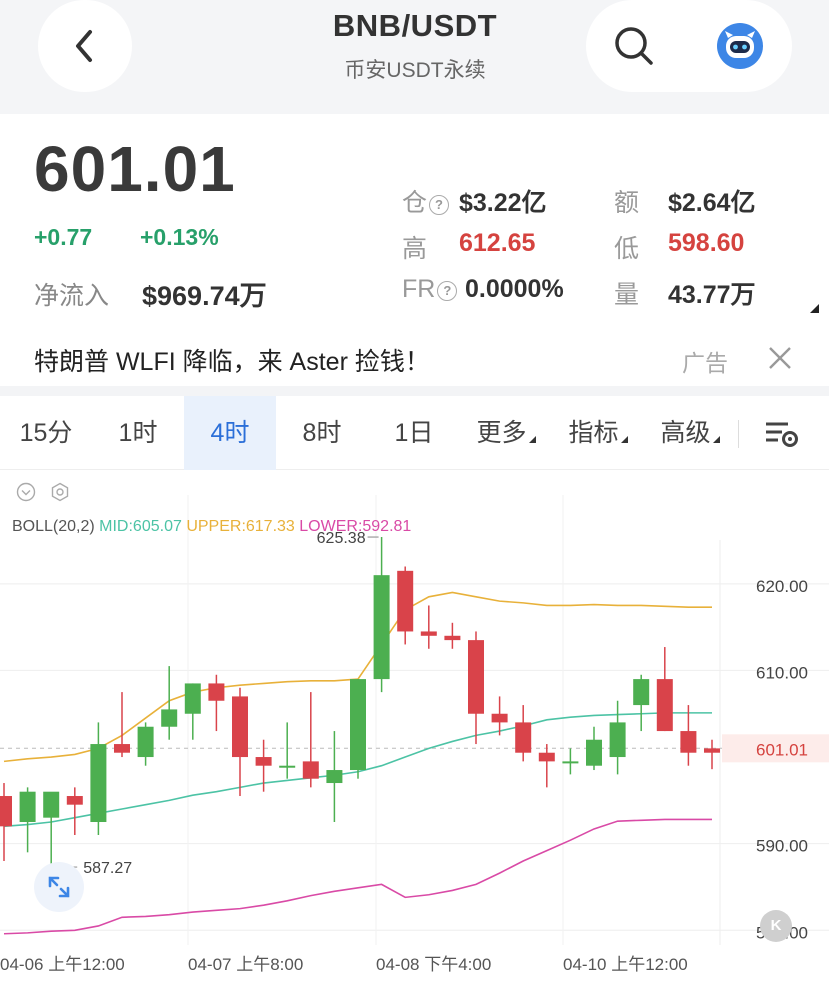 The image size is (829, 985). I want to click on back-button, so click(85, 46).